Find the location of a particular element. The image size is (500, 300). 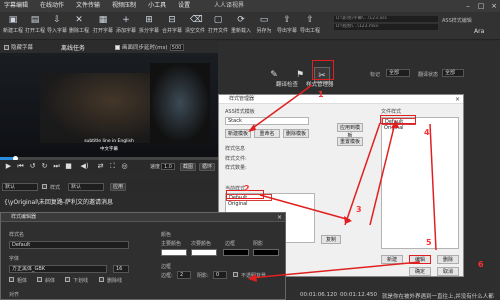

new-template-button: 新建模板 is located at coordinates (238, 133).